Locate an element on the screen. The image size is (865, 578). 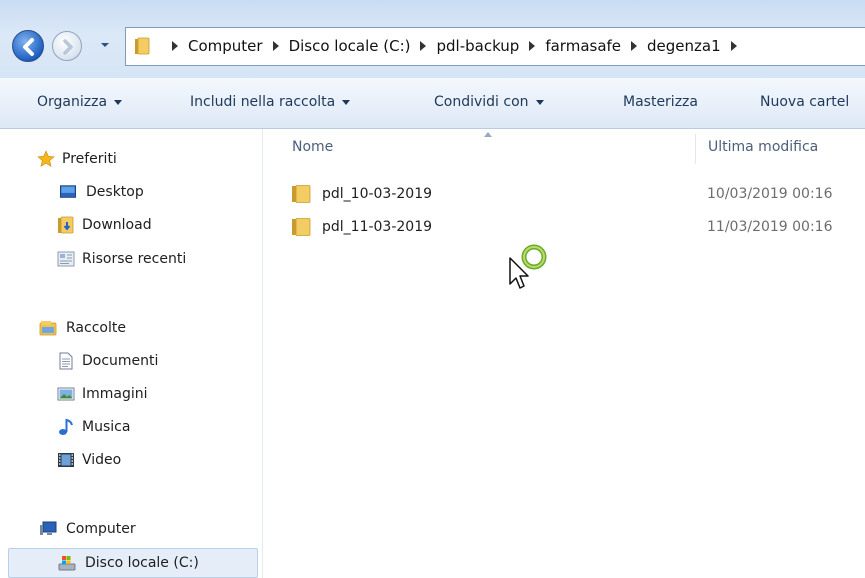
nav-item-label: Risorse recenti is located at coordinates (134, 259).